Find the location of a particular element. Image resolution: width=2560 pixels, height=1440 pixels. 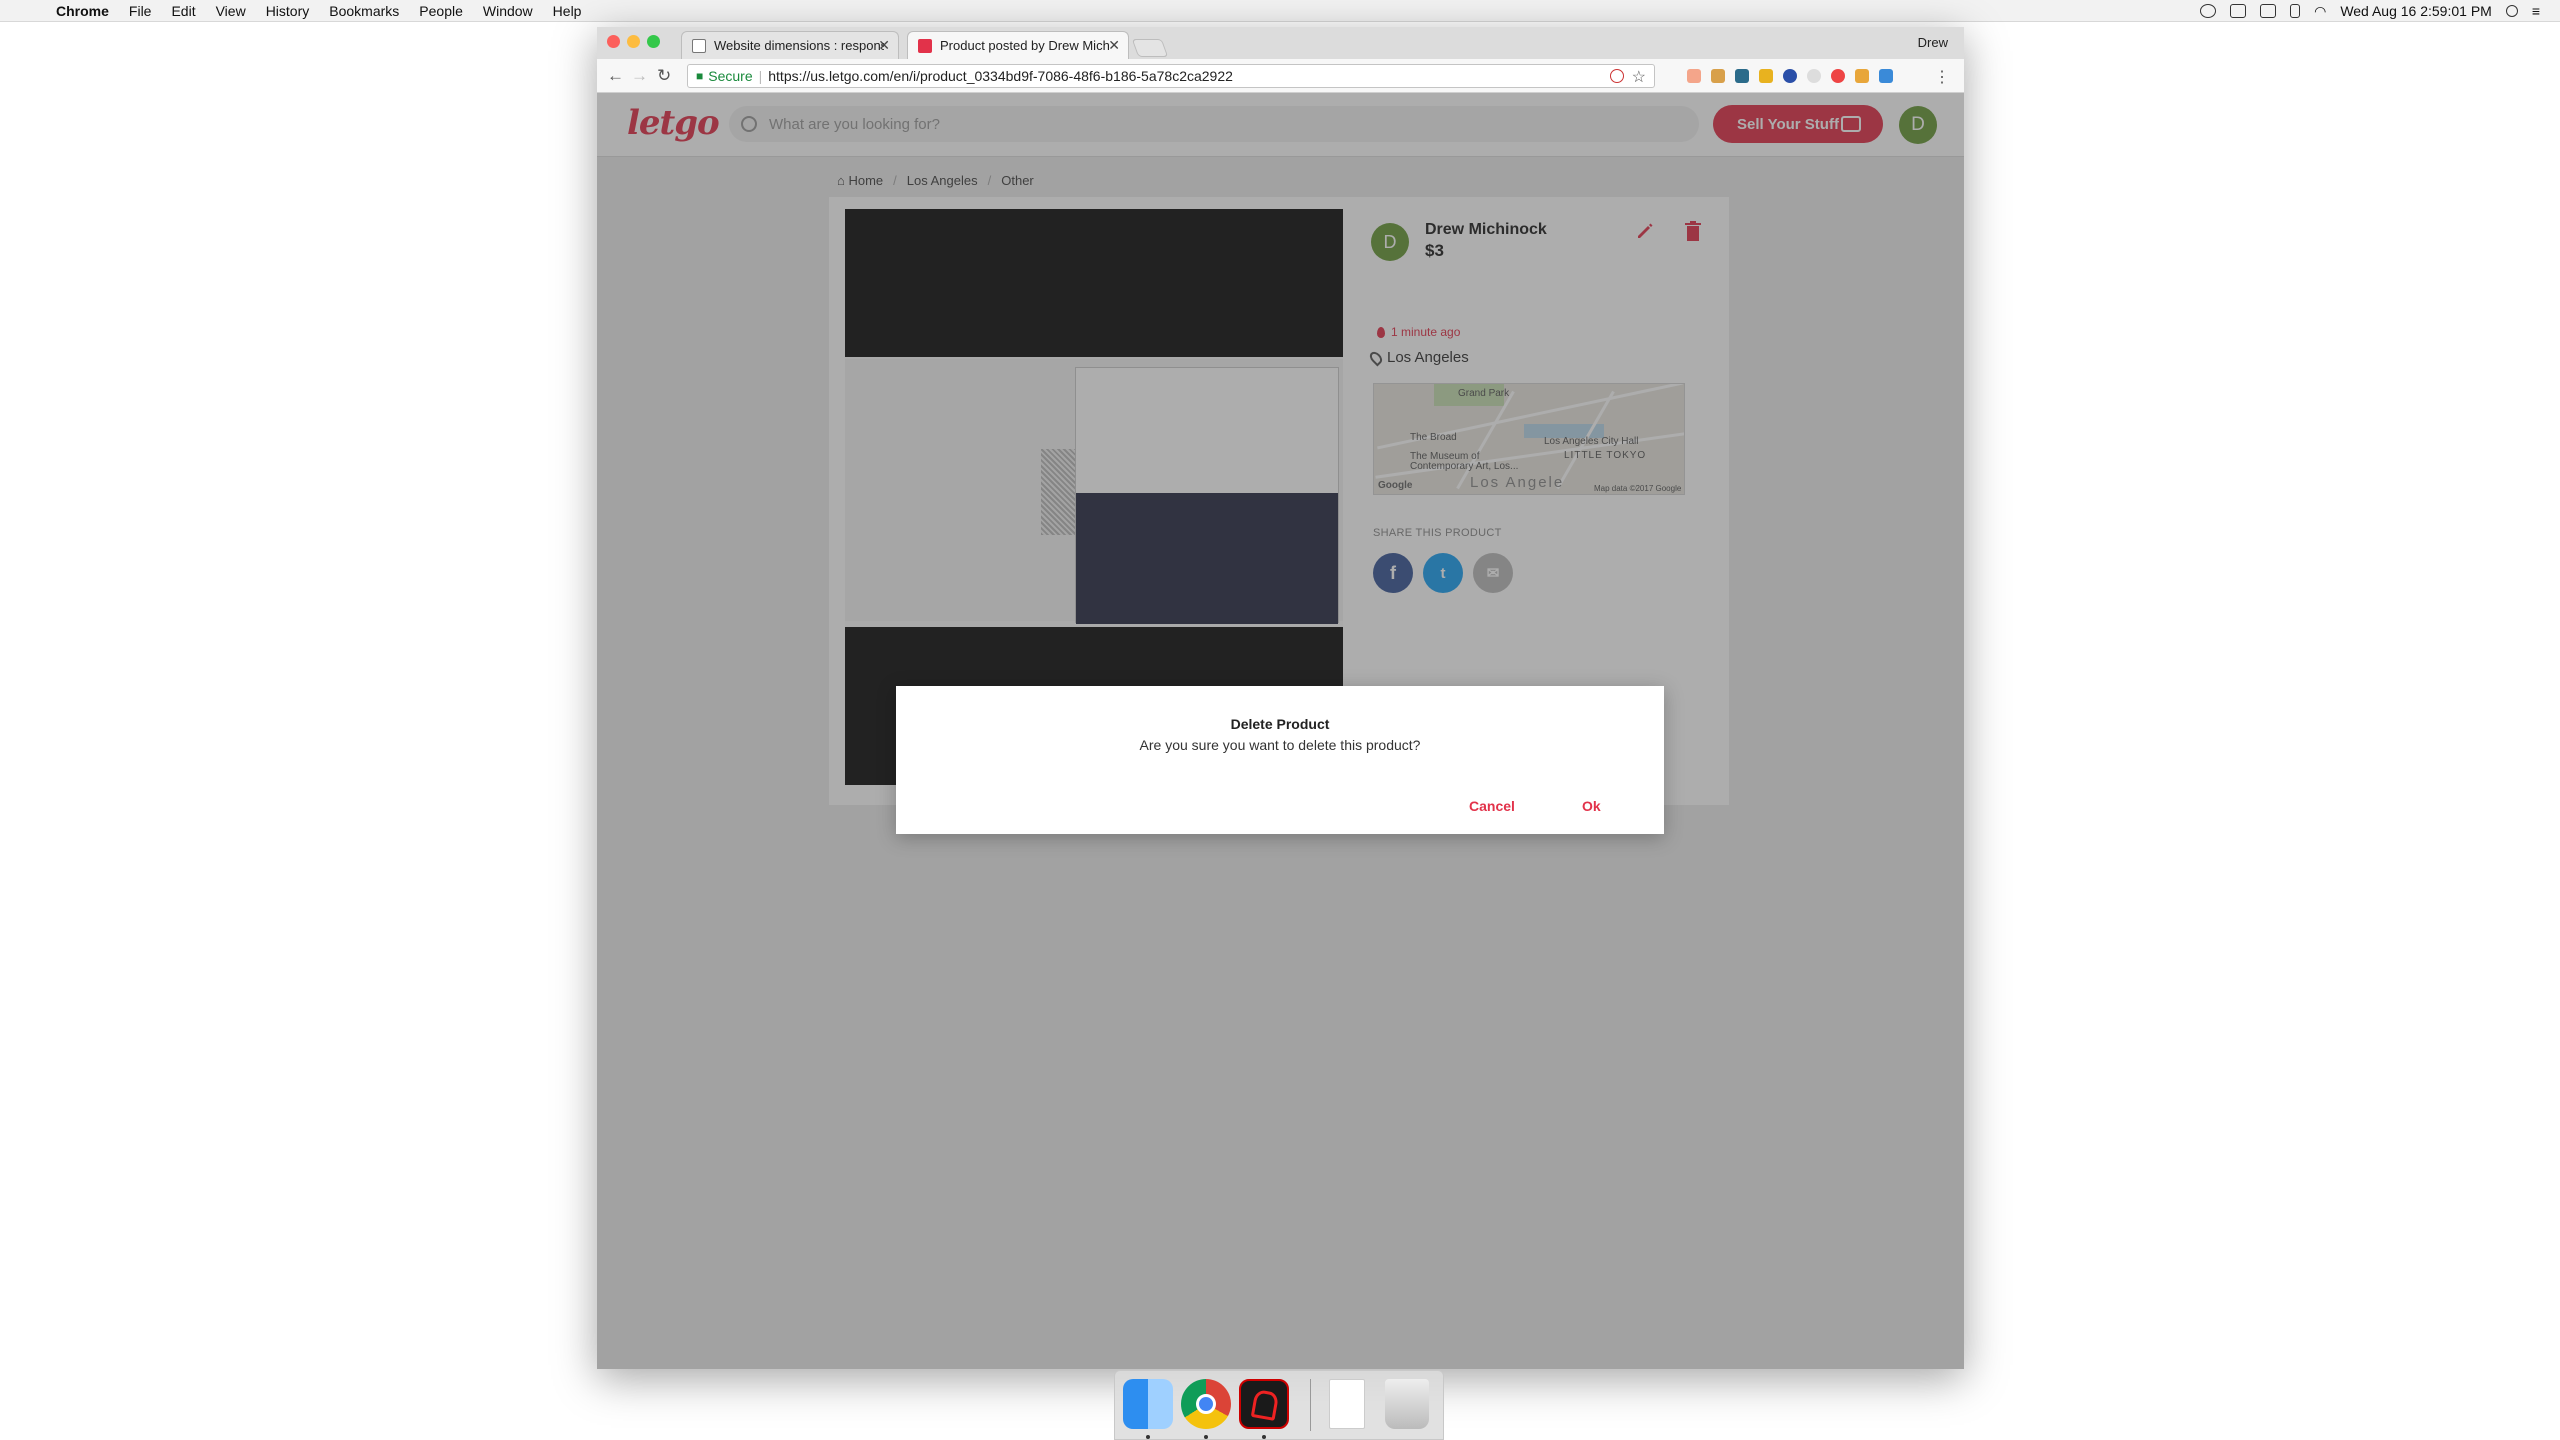

trash-icon is located at coordinates (1407, 1404).